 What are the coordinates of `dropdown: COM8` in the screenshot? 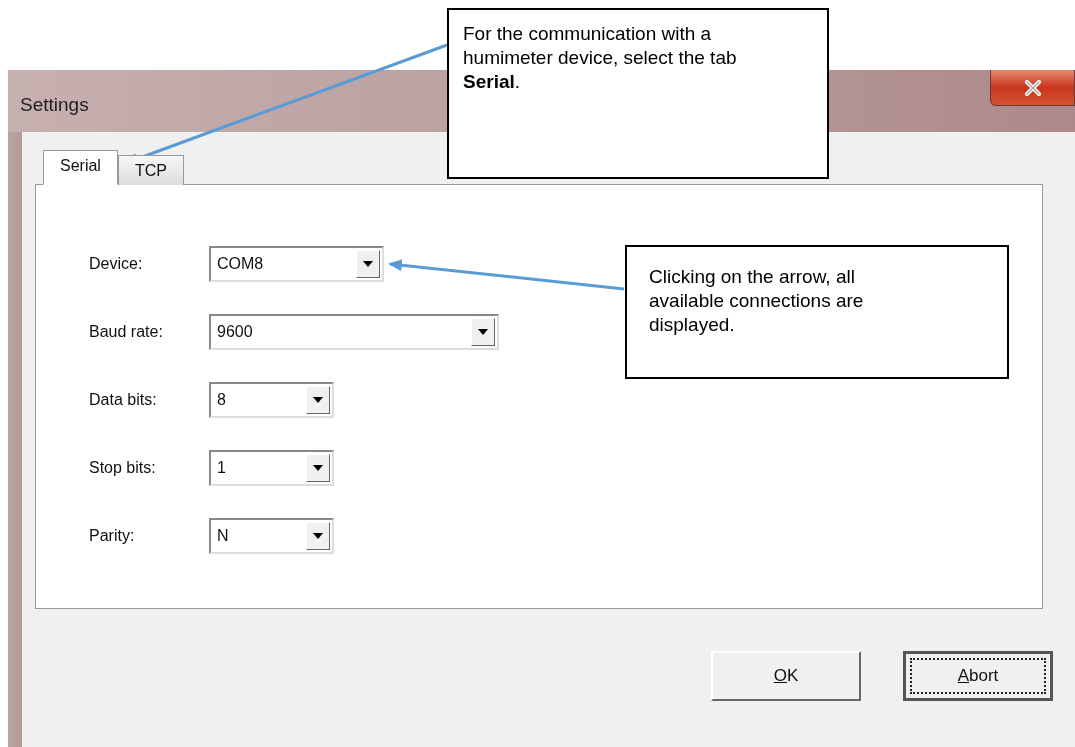 It's located at (296, 264).